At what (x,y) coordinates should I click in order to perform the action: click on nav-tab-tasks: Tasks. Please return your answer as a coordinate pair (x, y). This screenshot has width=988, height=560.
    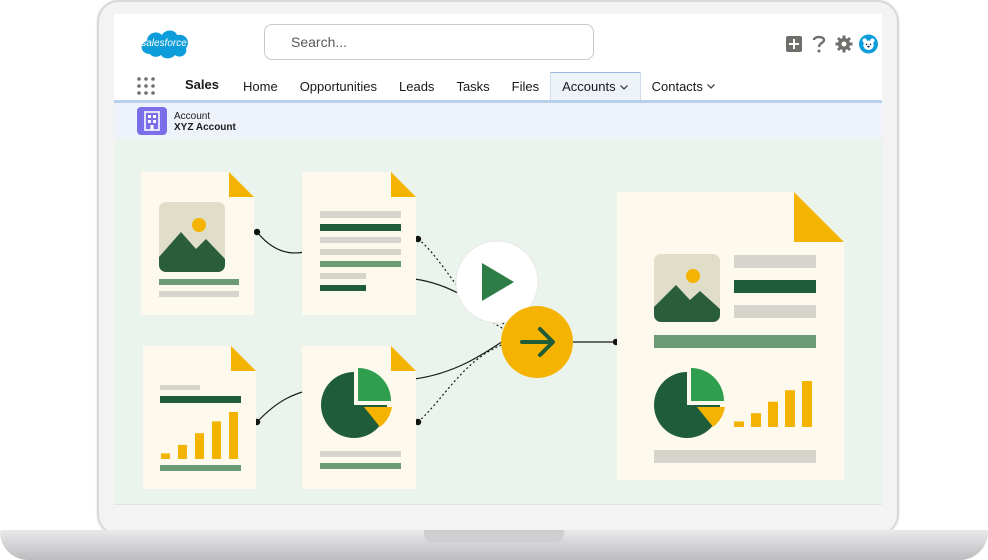
    Looking at the image, I should click on (472, 86).